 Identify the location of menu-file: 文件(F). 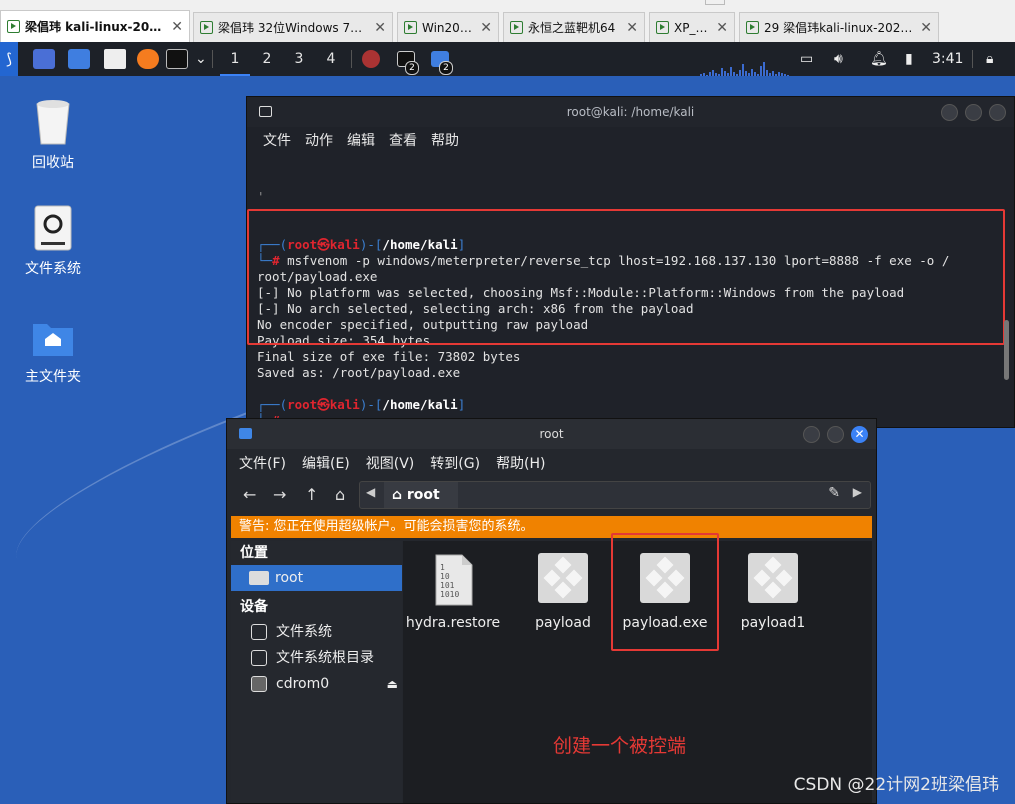
(262, 463).